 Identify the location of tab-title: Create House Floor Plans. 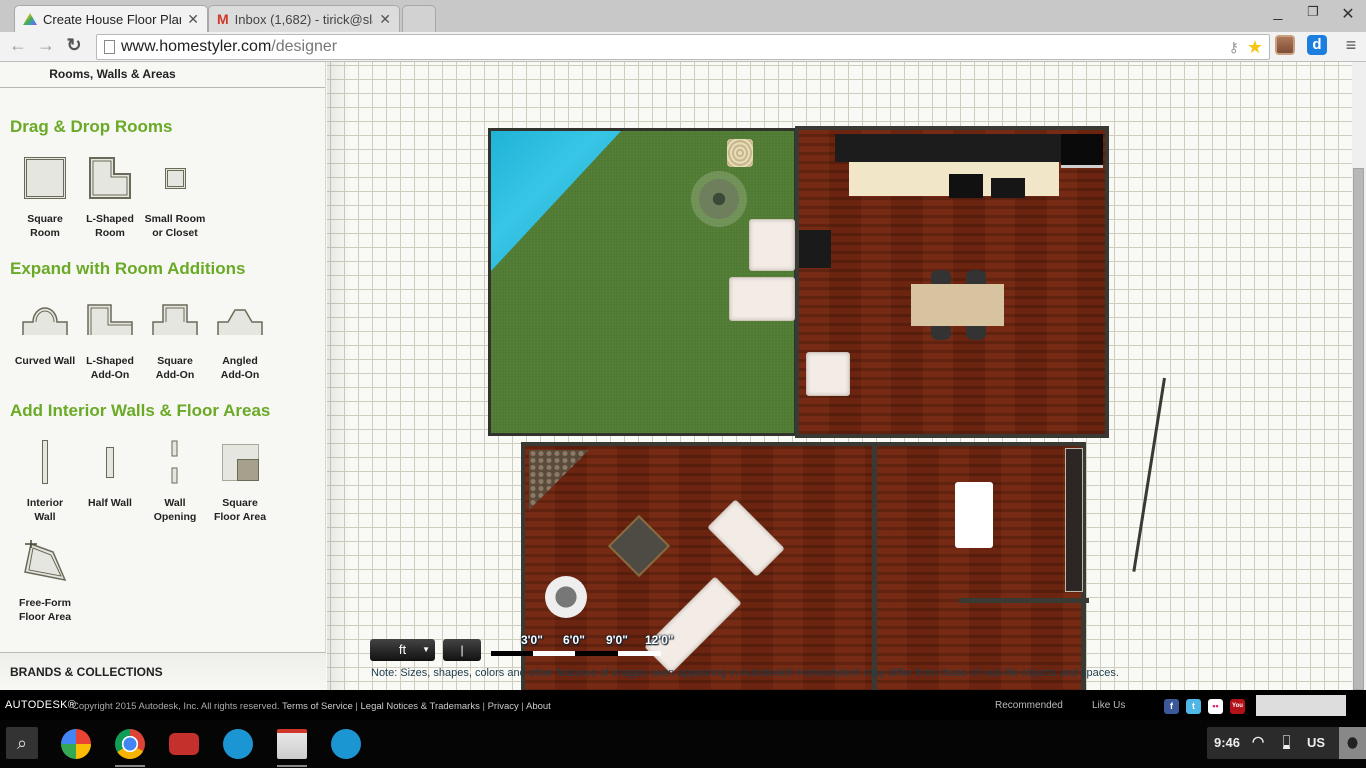
(112, 19).